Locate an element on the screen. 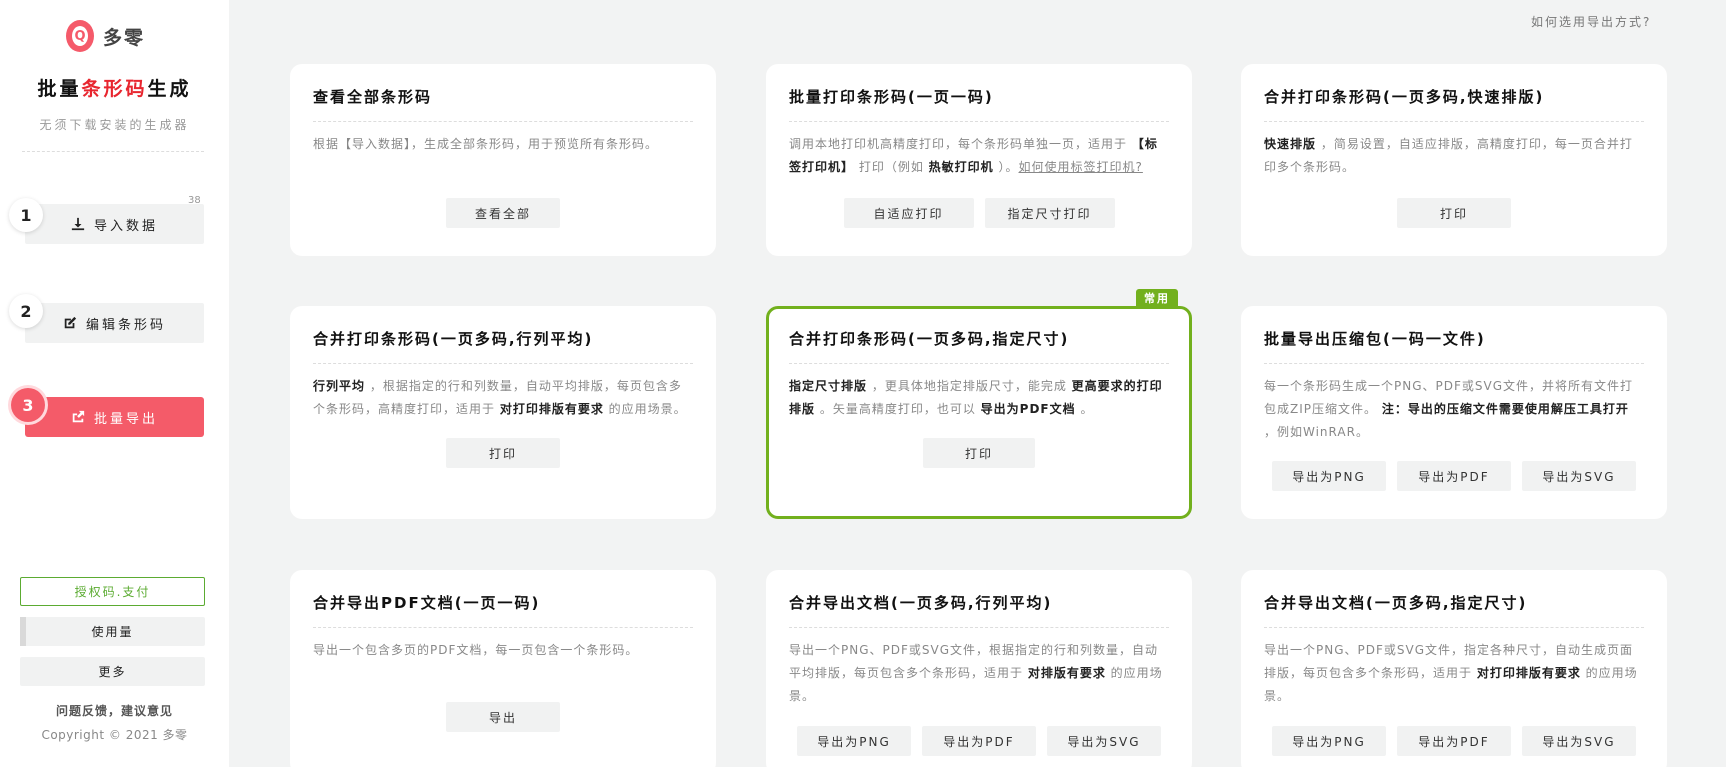  batch-export-label: 批量导出 is located at coordinates (125, 419).